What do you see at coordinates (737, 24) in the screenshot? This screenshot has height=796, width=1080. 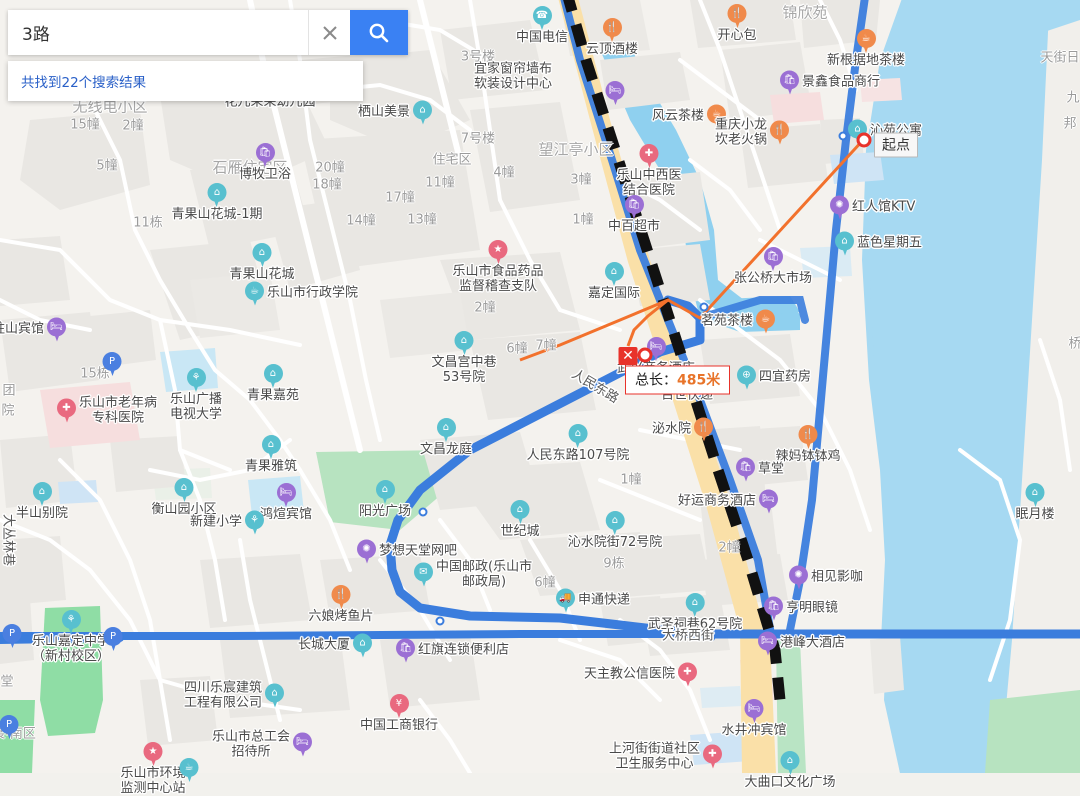 I see `poi-marker: 🍴 开心包` at bounding box center [737, 24].